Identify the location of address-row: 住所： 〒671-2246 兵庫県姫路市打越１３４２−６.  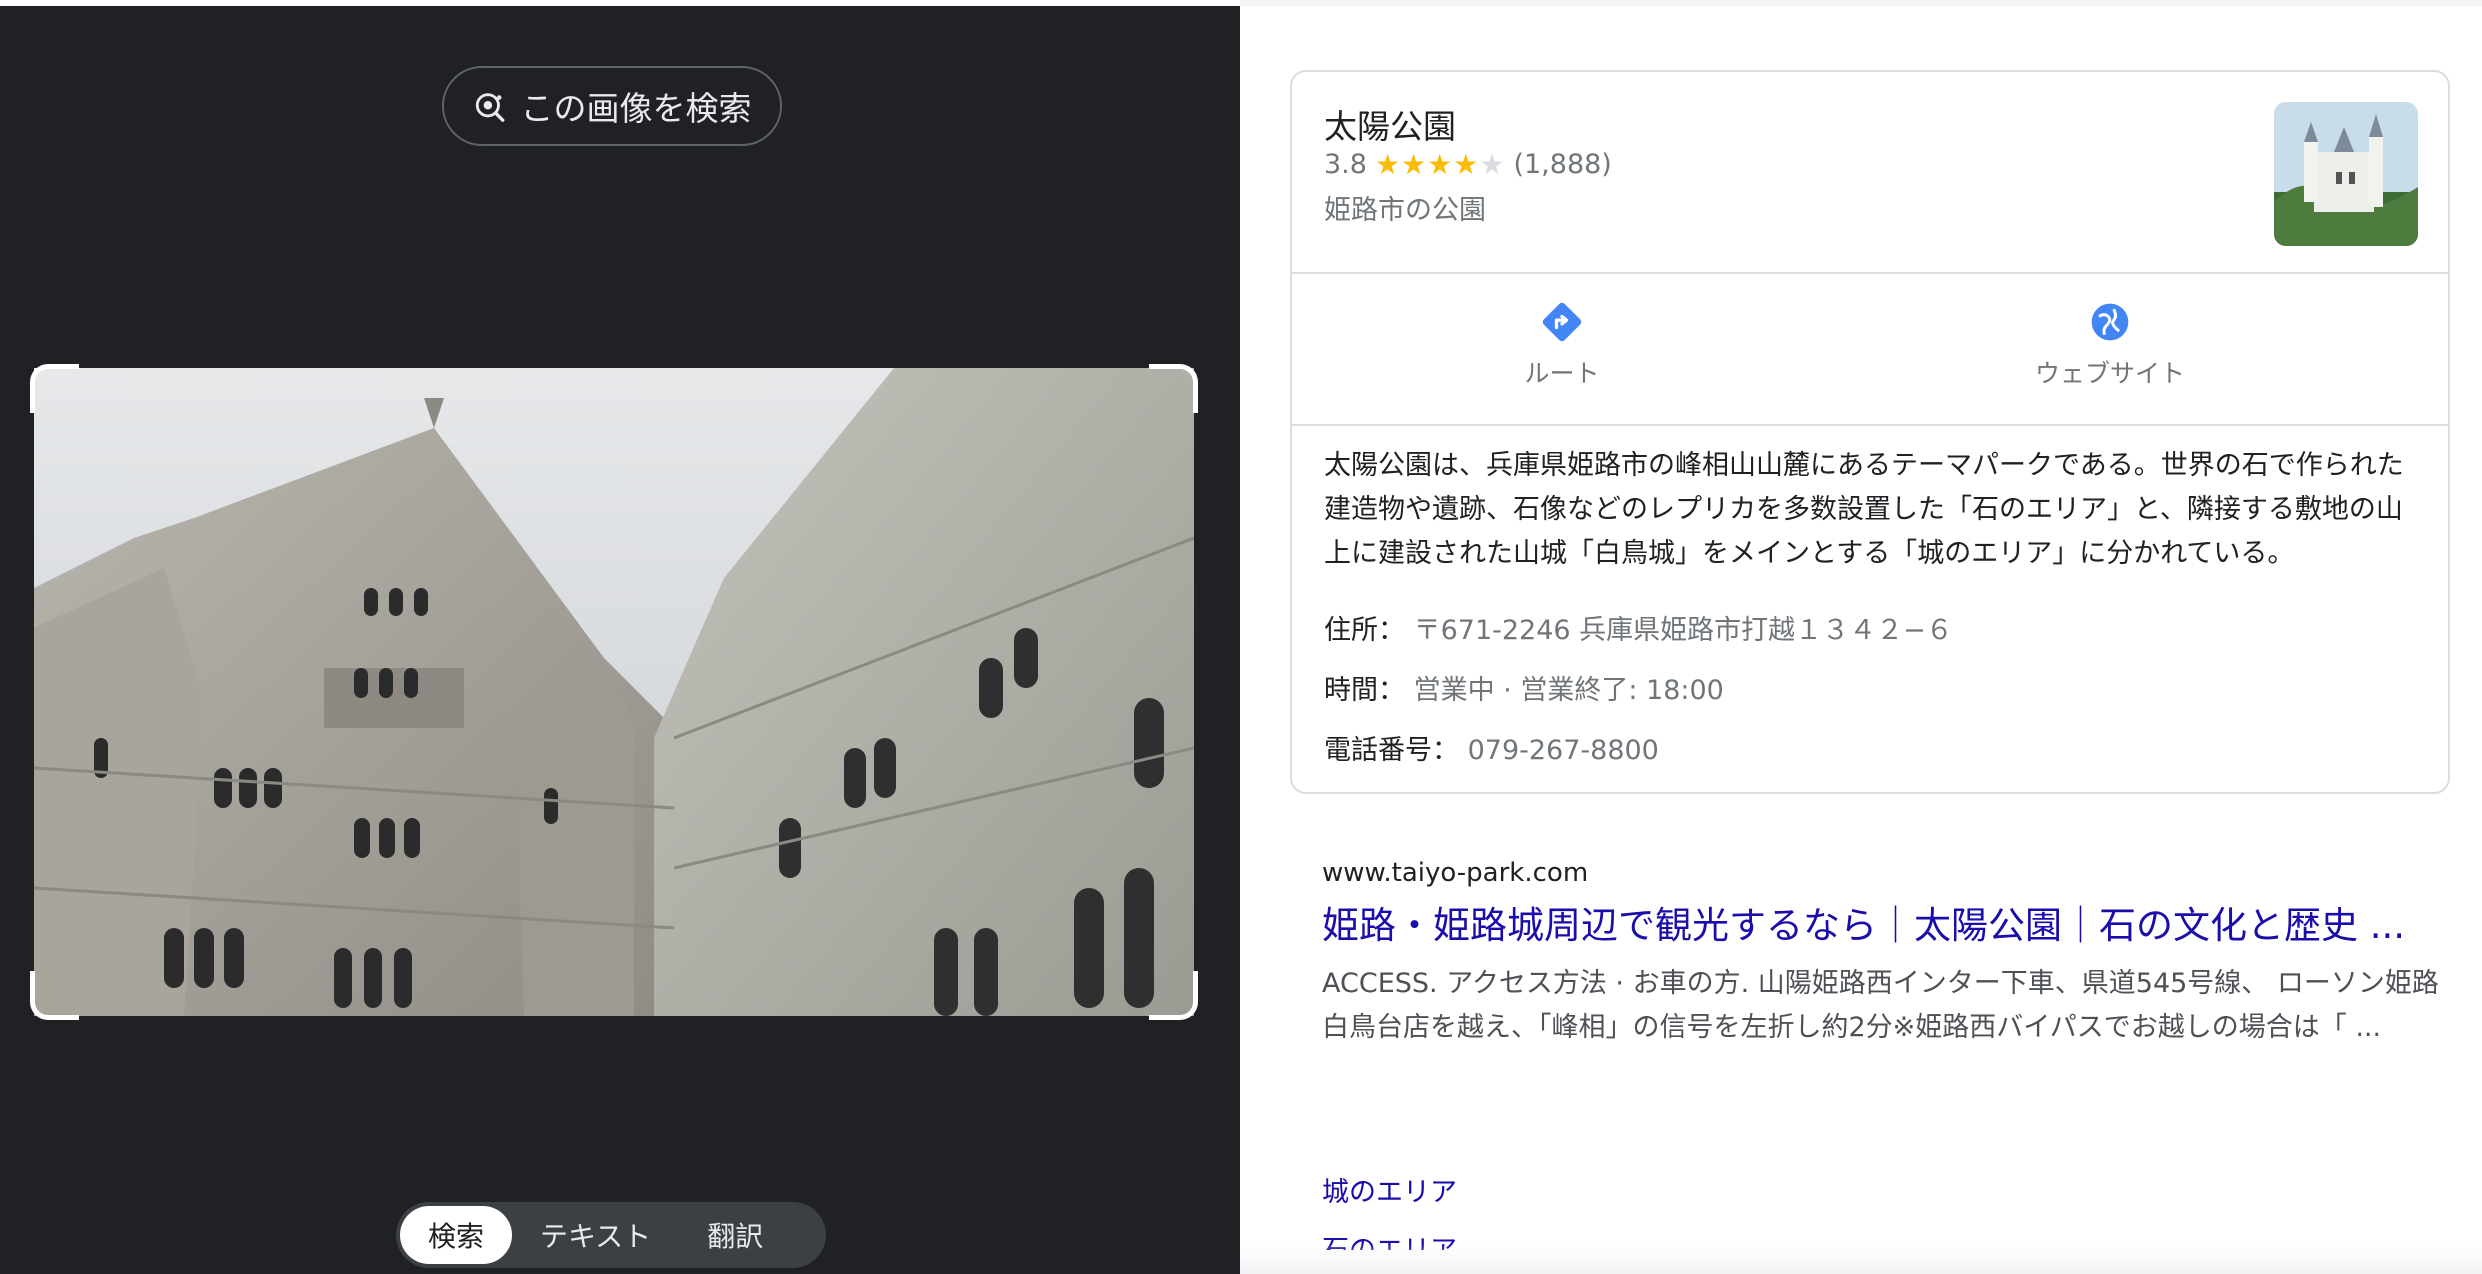
(1638, 627).